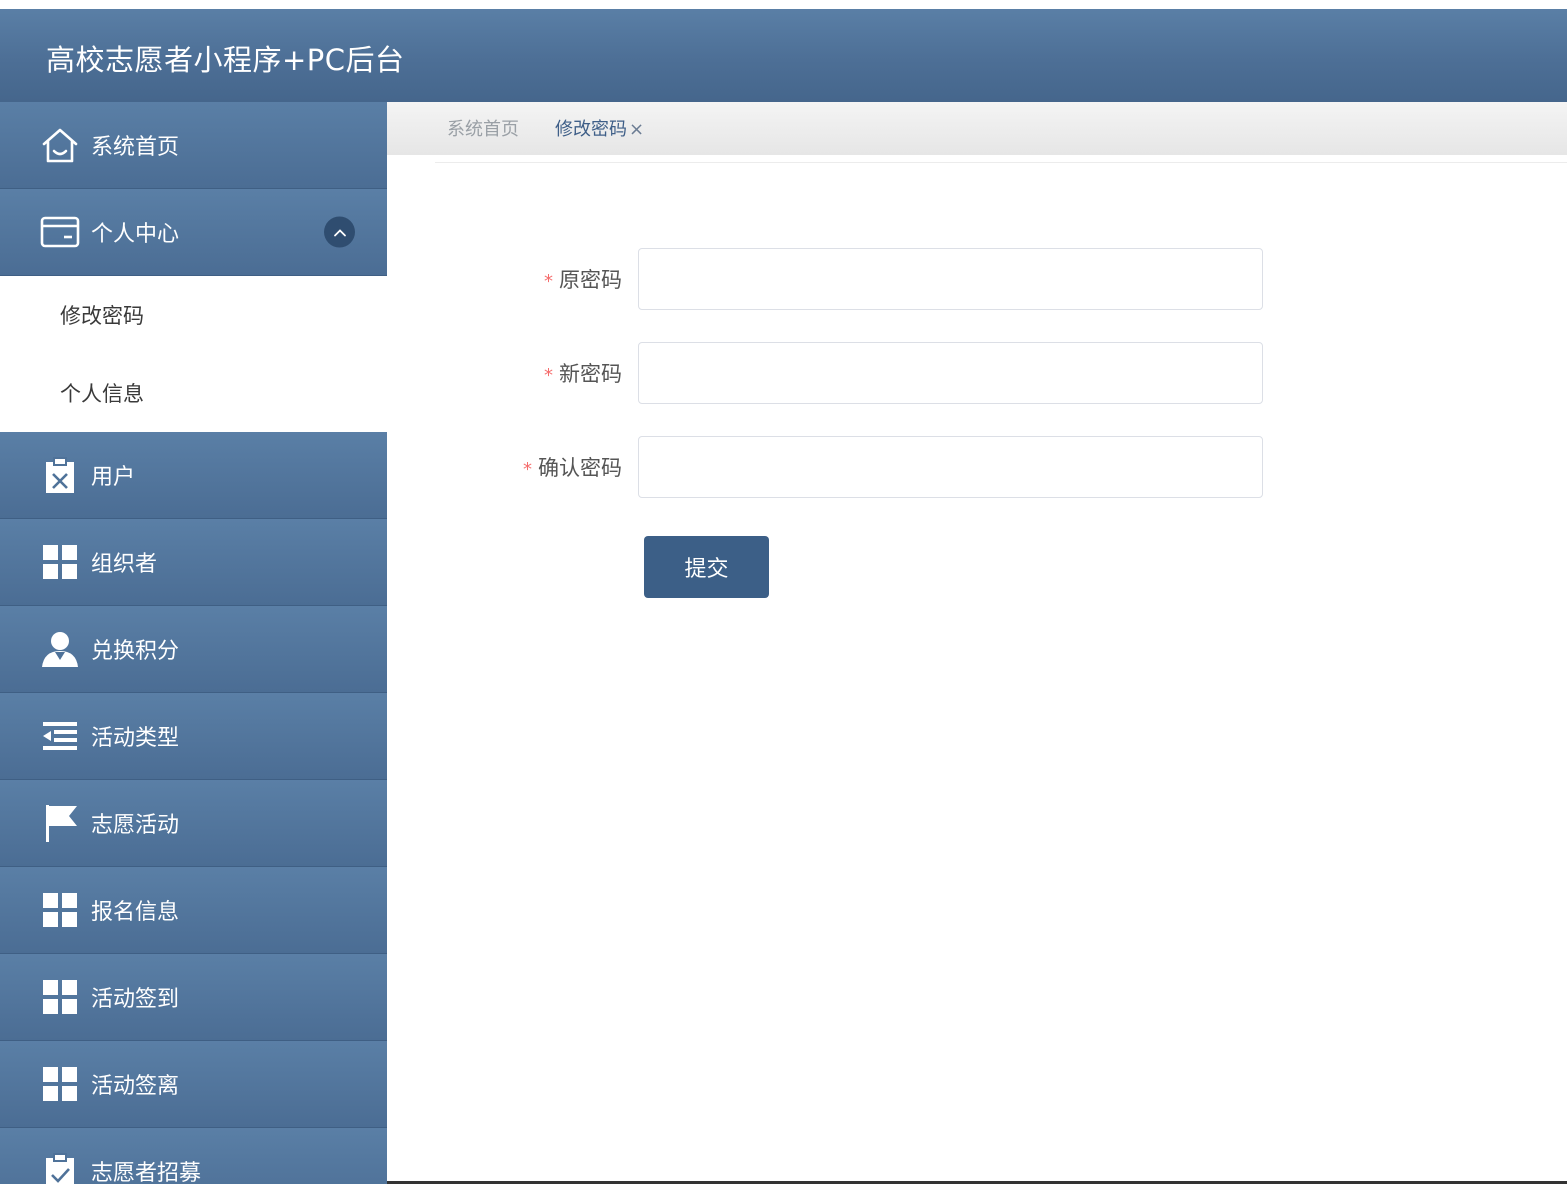  What do you see at coordinates (135, 234) in the screenshot?
I see `sidebar-item-label: 个人中心` at bounding box center [135, 234].